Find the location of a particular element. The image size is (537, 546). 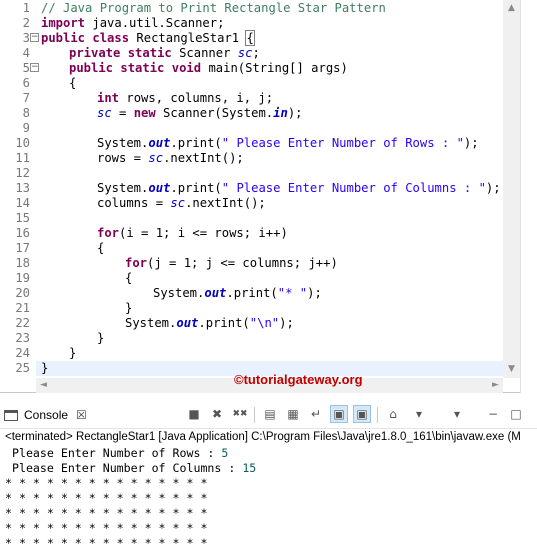

line-number: 22 is located at coordinates (22, 323).